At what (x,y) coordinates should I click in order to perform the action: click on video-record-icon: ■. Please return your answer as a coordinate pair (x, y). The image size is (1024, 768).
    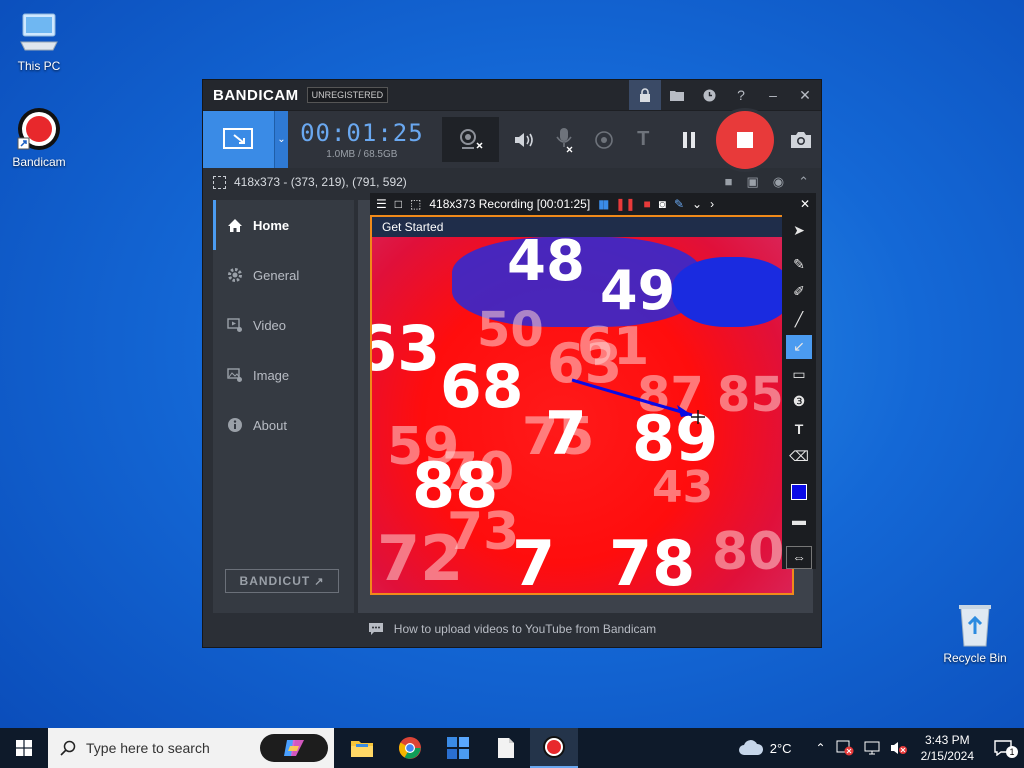
    Looking at the image, I should click on (729, 182).